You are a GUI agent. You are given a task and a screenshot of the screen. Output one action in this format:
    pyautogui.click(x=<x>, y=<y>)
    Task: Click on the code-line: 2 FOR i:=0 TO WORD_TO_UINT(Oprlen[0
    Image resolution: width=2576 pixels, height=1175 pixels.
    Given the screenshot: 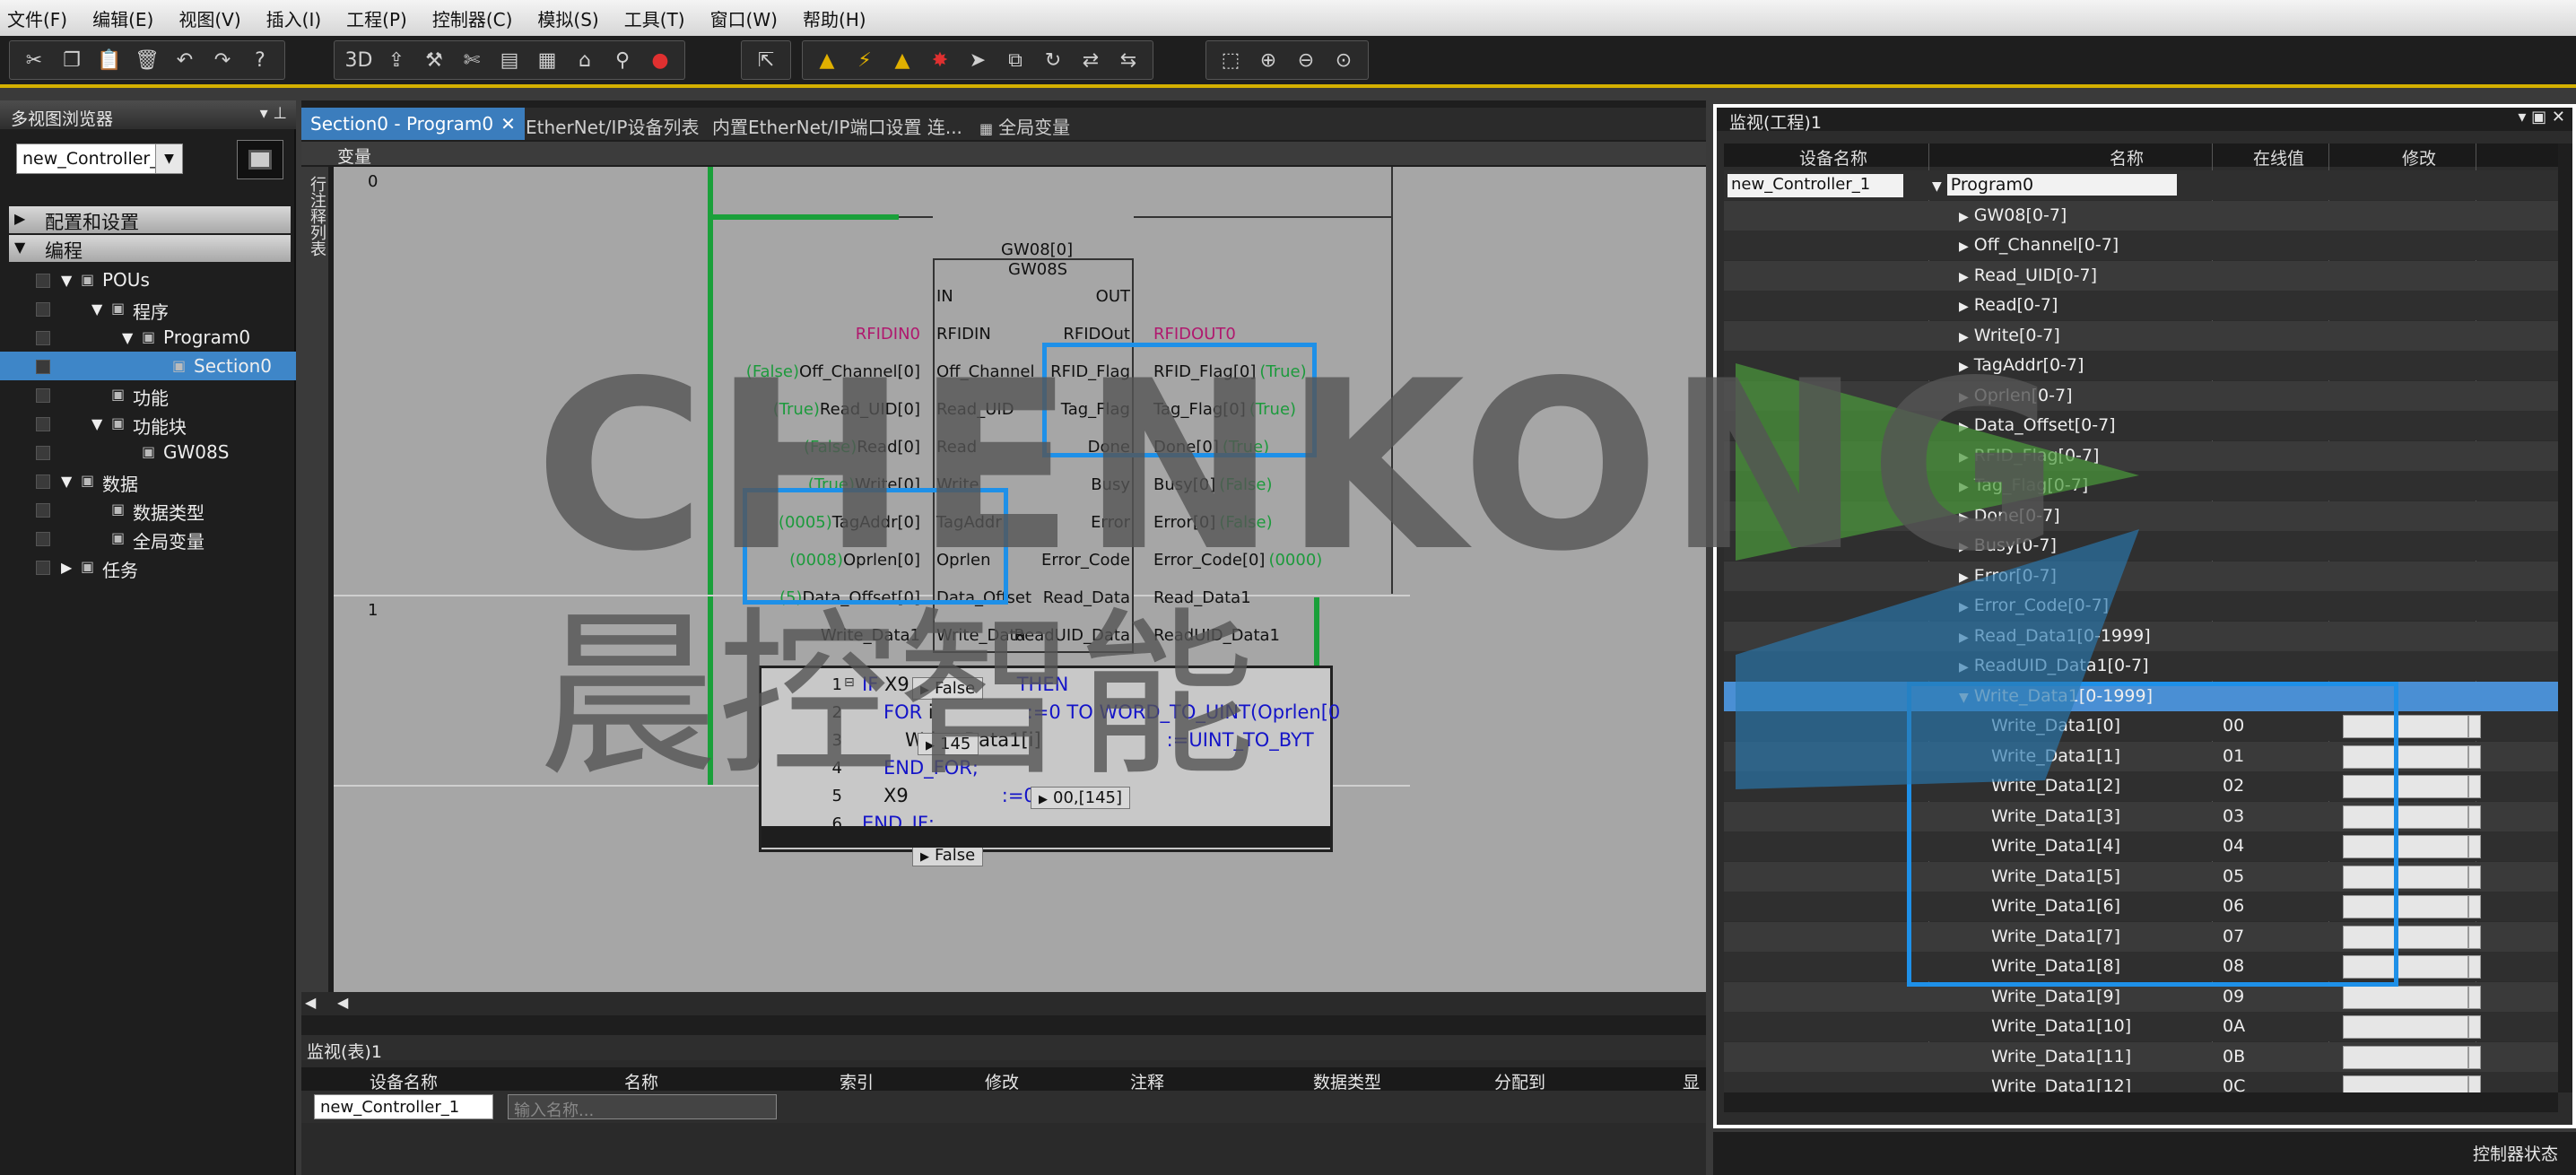 What is the action you would take?
    pyautogui.click(x=1051, y=714)
    